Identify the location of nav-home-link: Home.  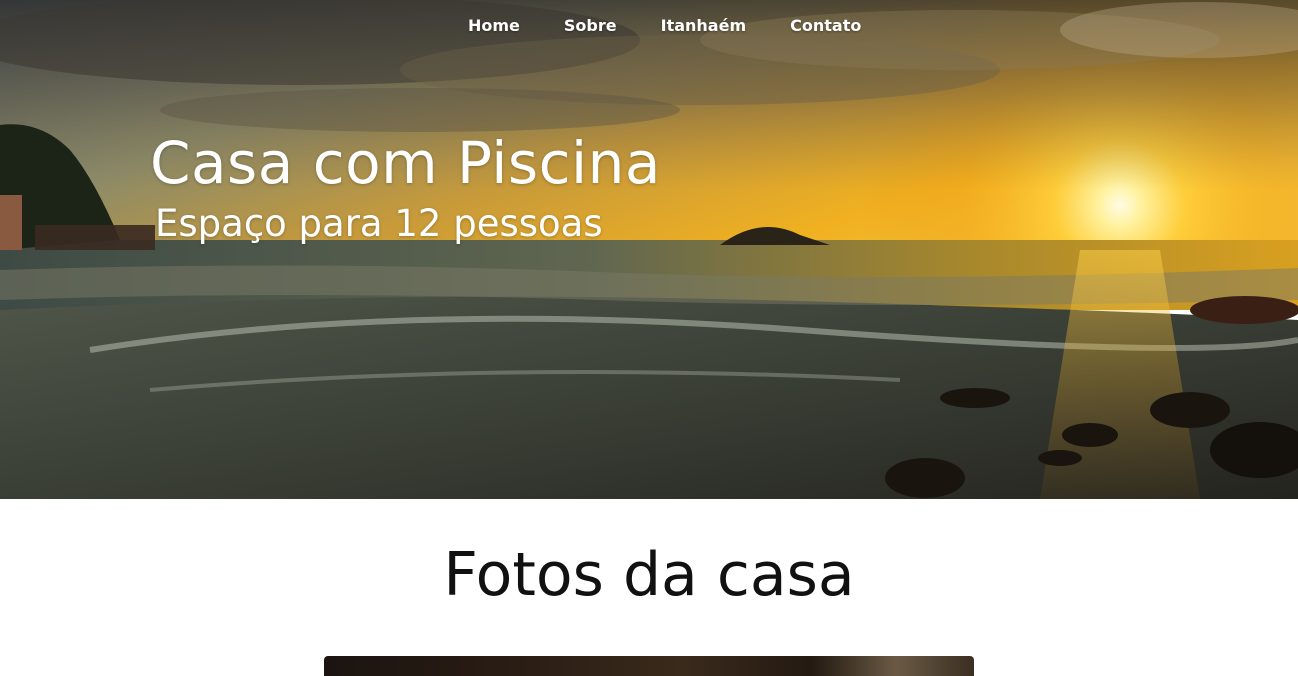
(494, 25).